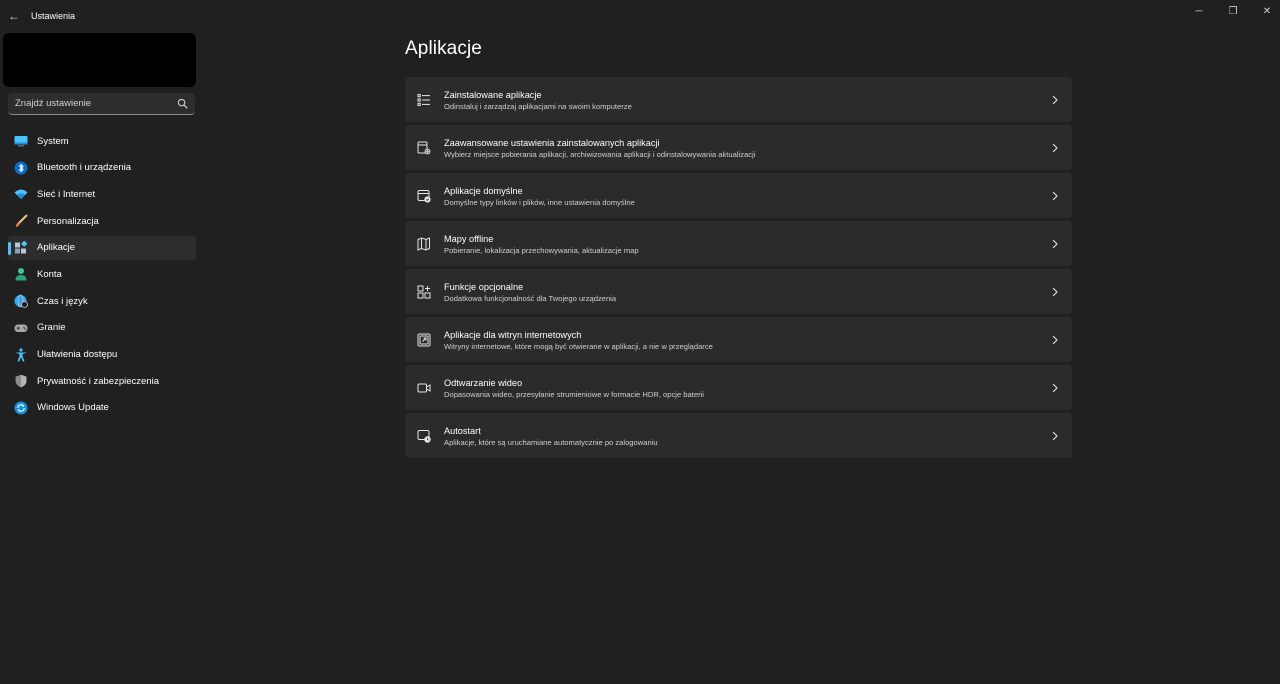  What do you see at coordinates (640, 16) in the screenshot?
I see `title-bar: ← Ustawienia ─ ❐ ✕` at bounding box center [640, 16].